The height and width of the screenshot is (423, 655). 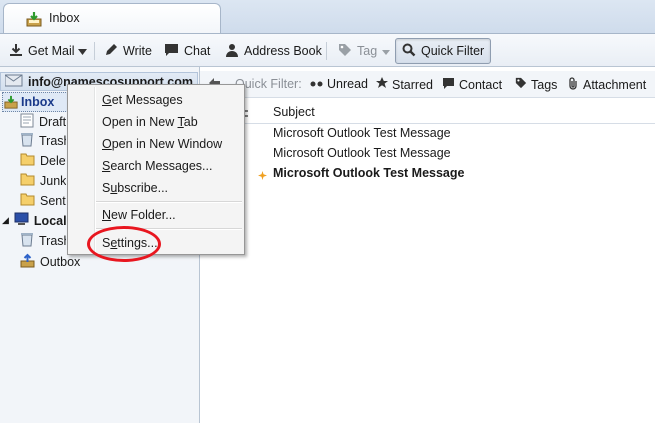 What do you see at coordinates (21, 220) in the screenshot?
I see `computer-icon` at bounding box center [21, 220].